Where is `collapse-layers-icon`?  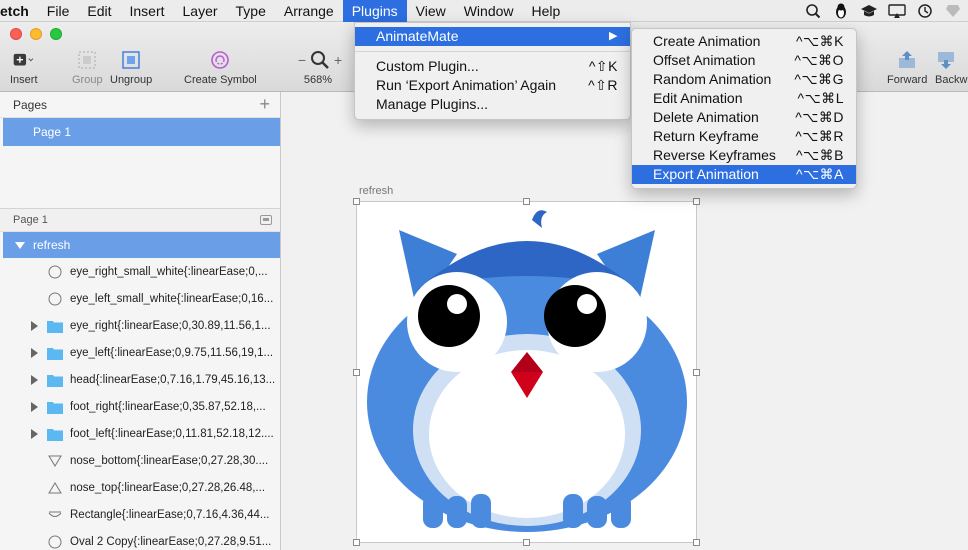
collapse-layers-icon is located at coordinates (266, 220).